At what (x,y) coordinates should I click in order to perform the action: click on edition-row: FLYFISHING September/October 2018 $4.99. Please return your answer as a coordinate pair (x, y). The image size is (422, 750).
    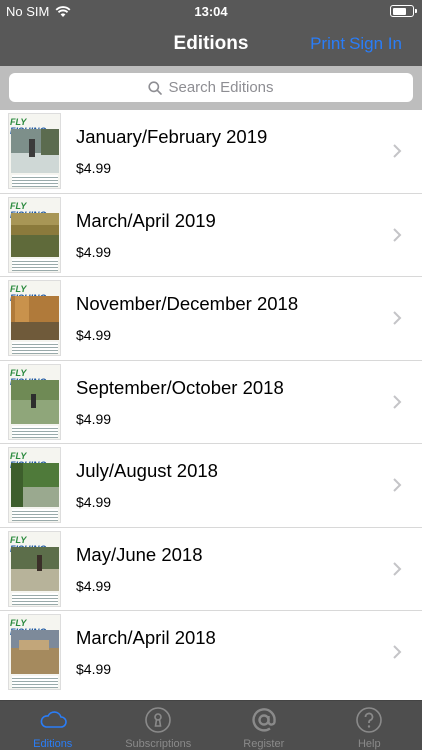
    Looking at the image, I should click on (211, 402).